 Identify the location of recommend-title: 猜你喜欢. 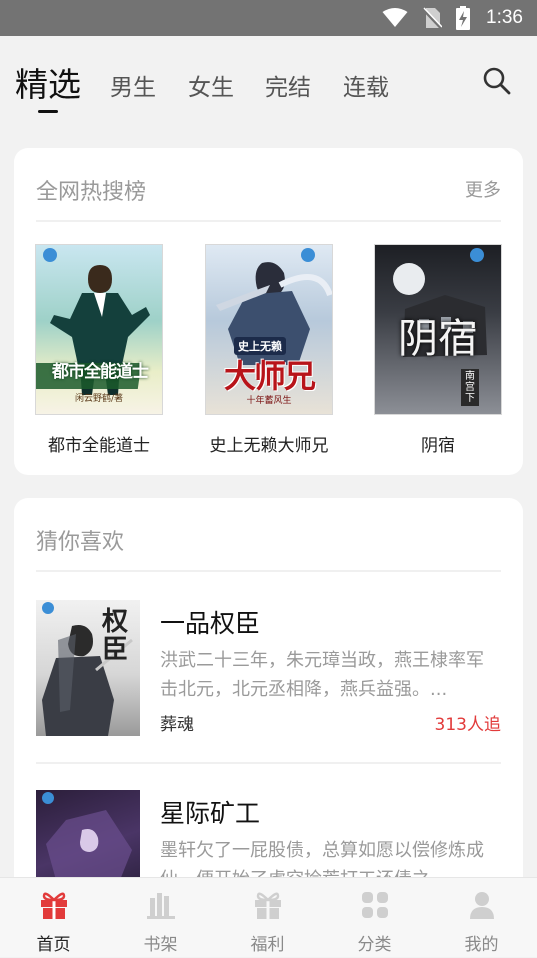
(80, 542).